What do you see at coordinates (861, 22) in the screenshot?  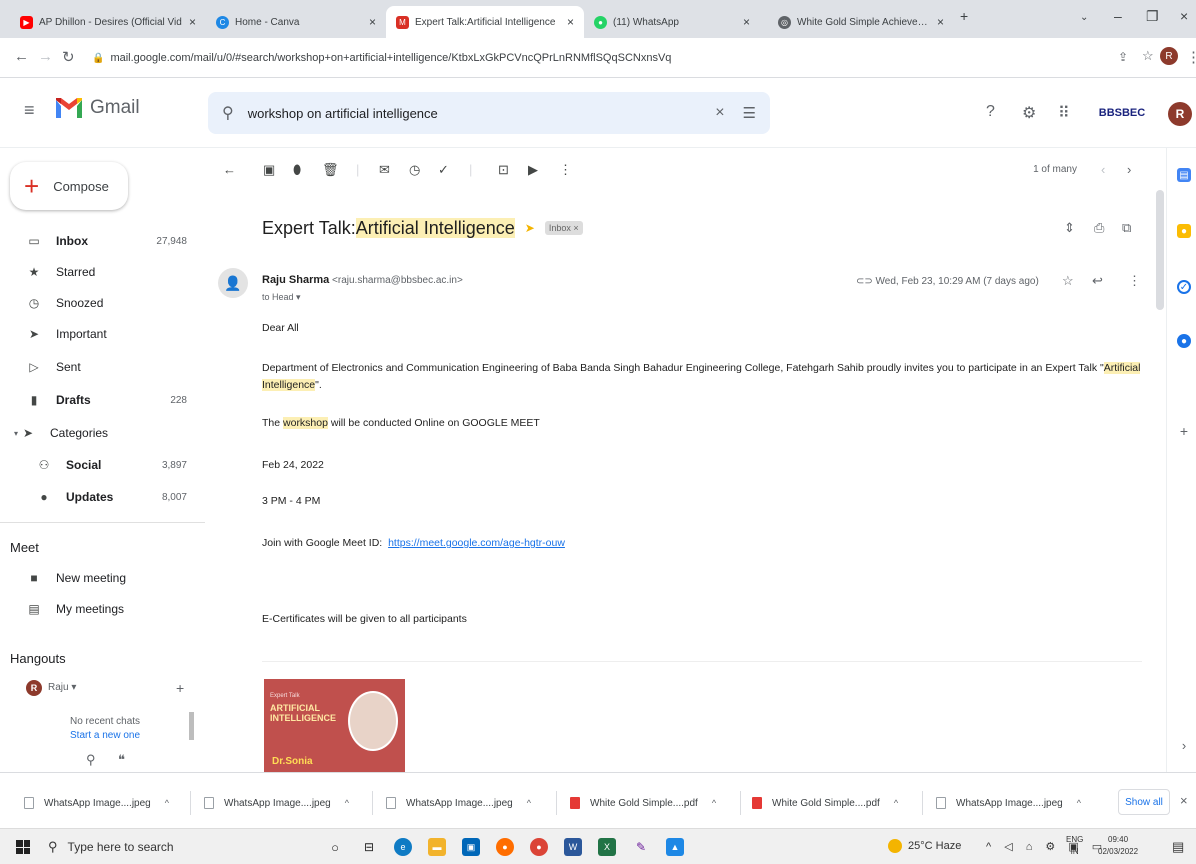 I see `browser-tab: ◎ White Gold Simple Achievement ×` at bounding box center [861, 22].